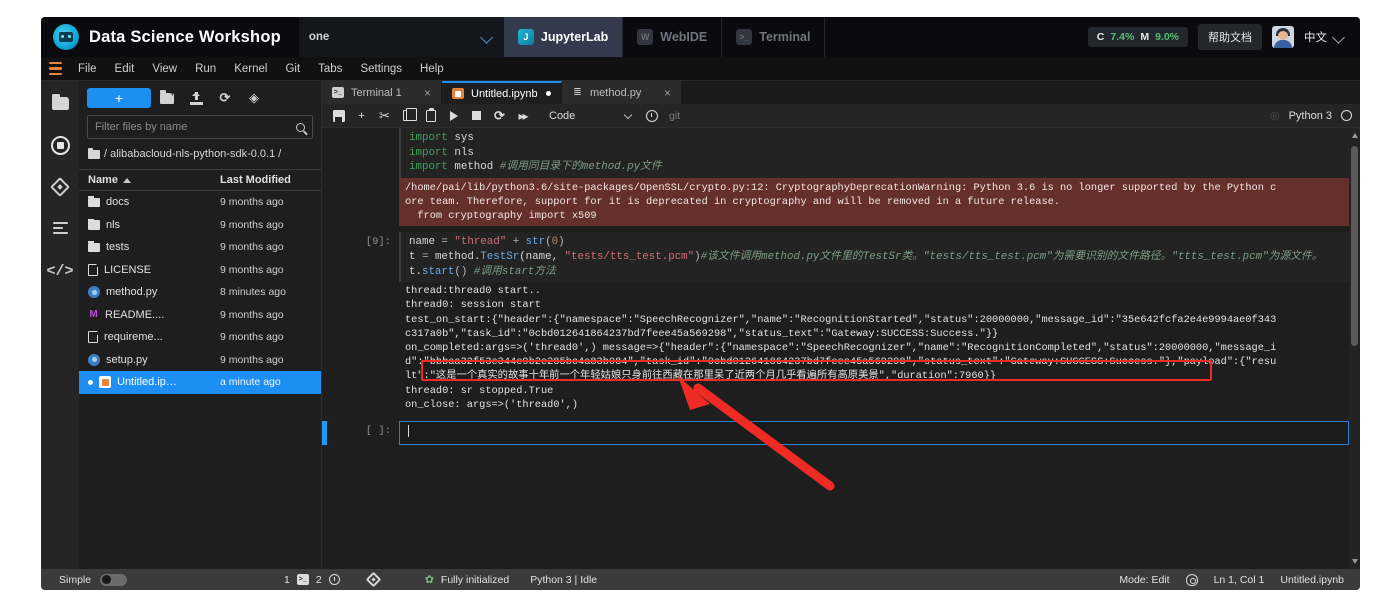 The image size is (1400, 616). Describe the element at coordinates (292, 69) in the screenshot. I see `menu-git: Git` at that location.